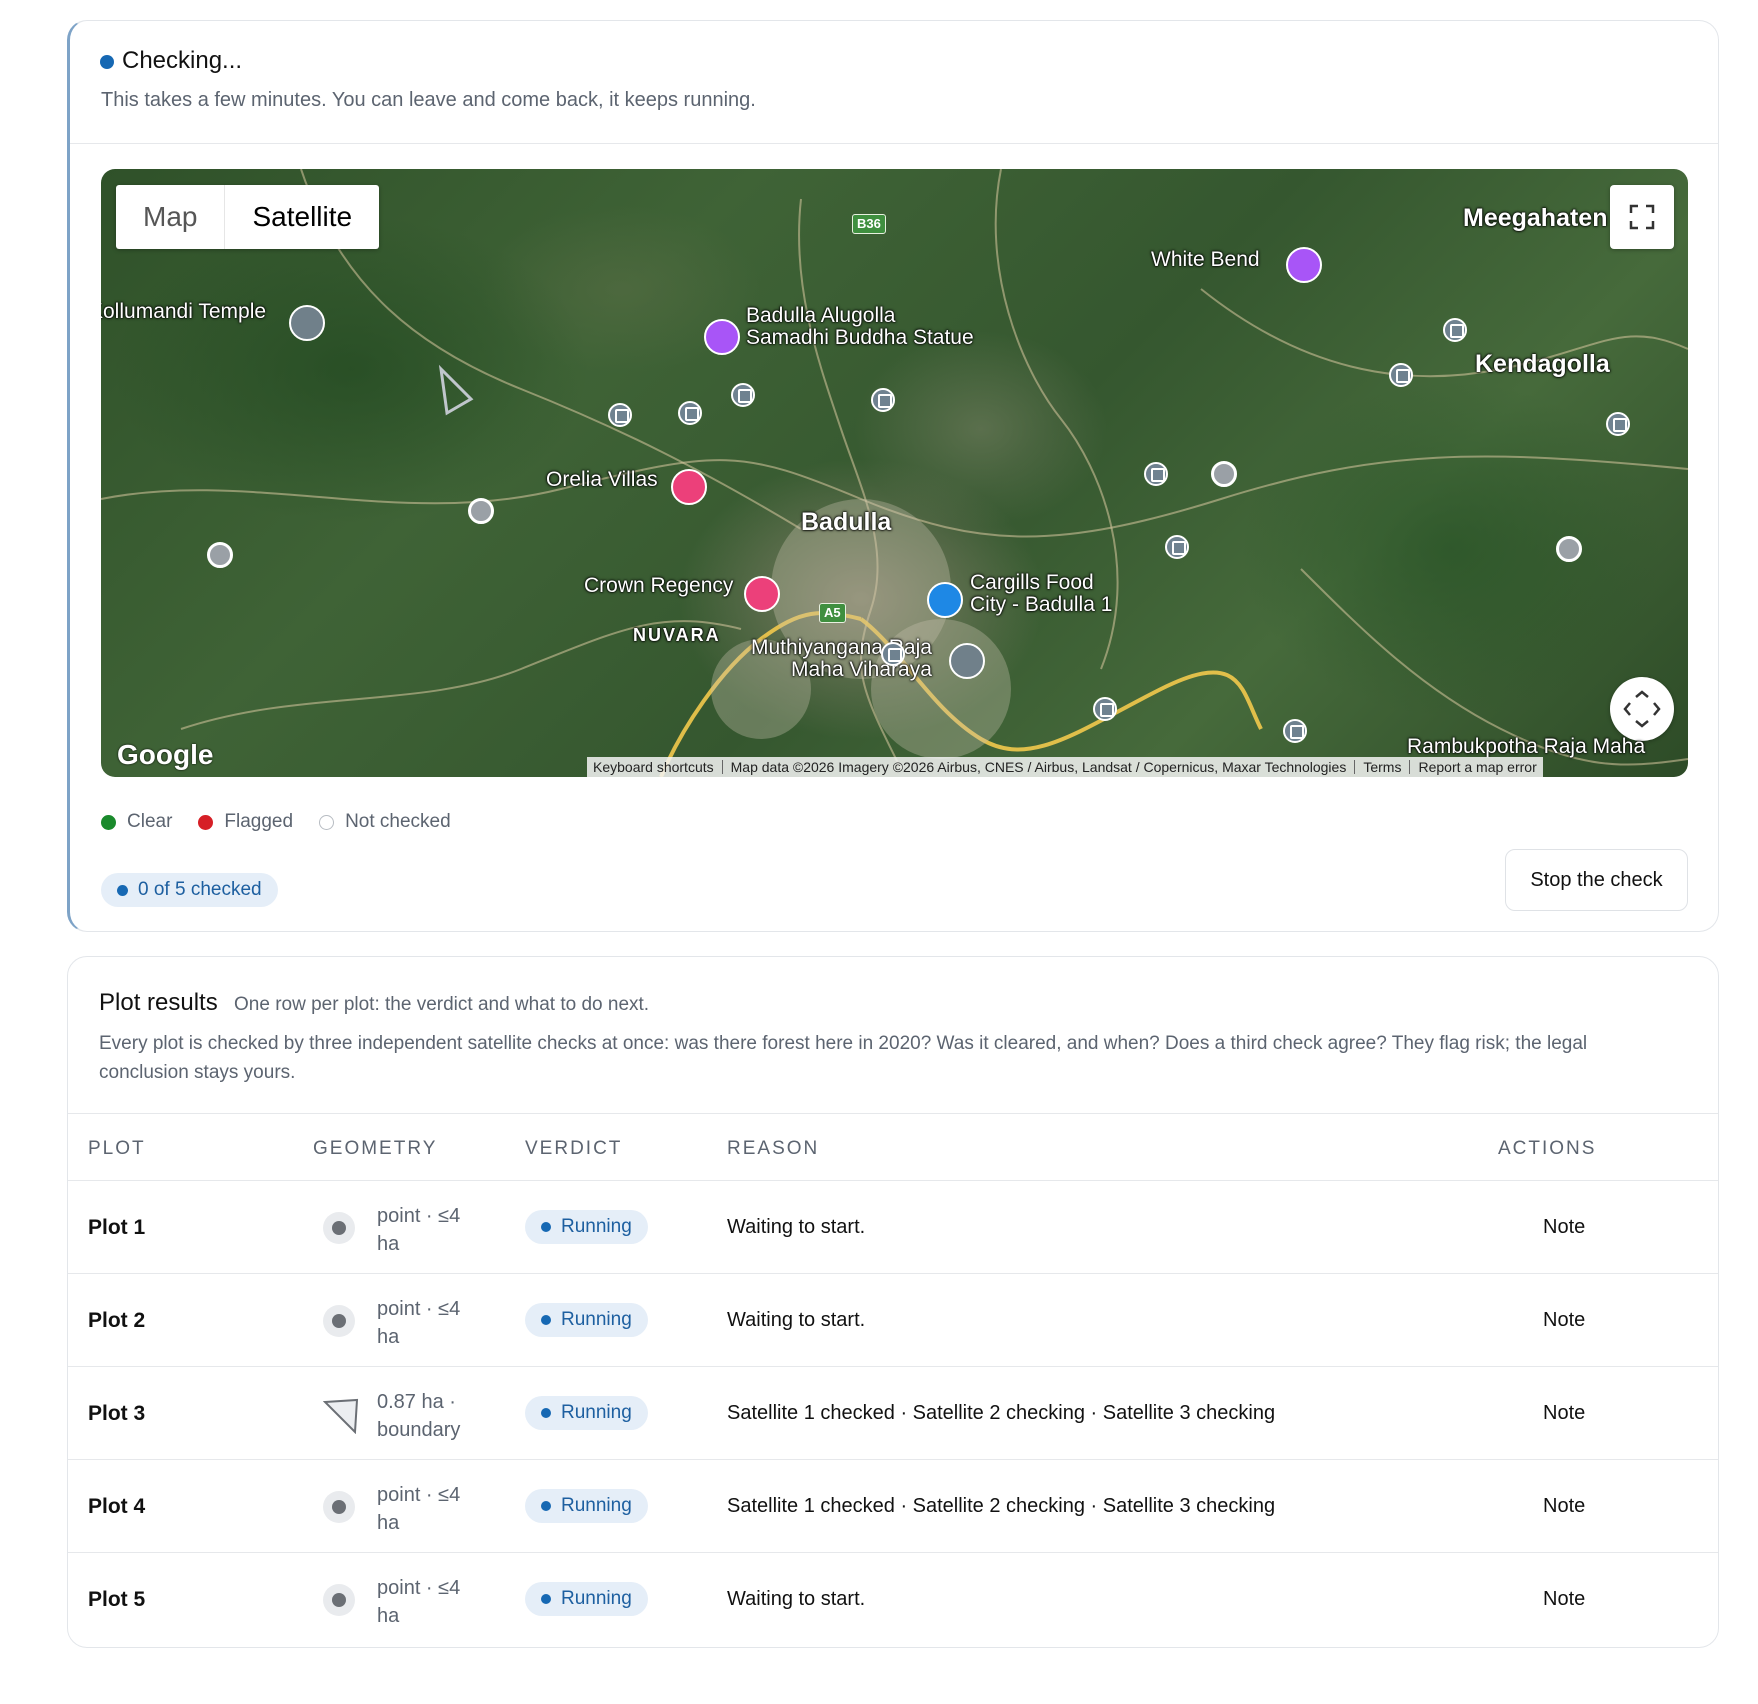 Image resolution: width=1758 pixels, height=1704 pixels. Describe the element at coordinates (945, 600) in the screenshot. I see `shopping-cart-icon` at that location.